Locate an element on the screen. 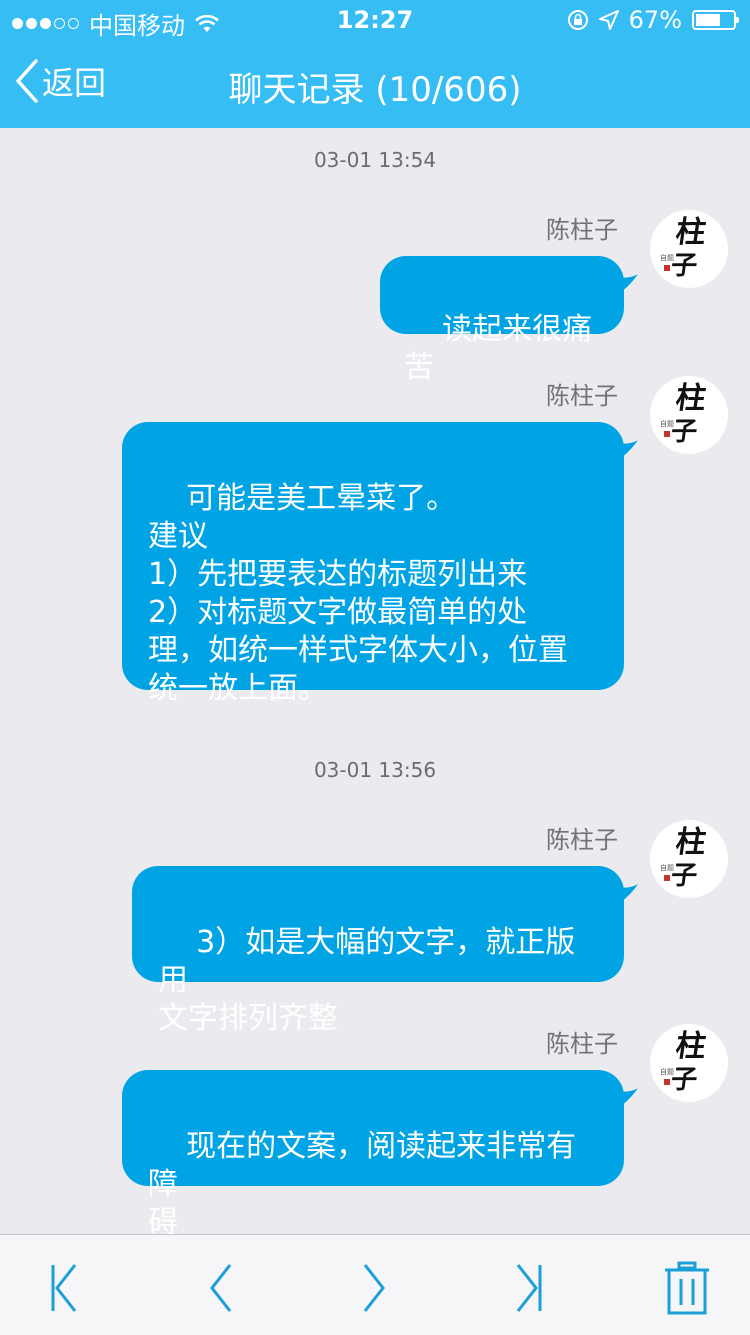 This screenshot has height=1335, width=750. message-timestamp: 03-01 13:54 is located at coordinates (375, 160).